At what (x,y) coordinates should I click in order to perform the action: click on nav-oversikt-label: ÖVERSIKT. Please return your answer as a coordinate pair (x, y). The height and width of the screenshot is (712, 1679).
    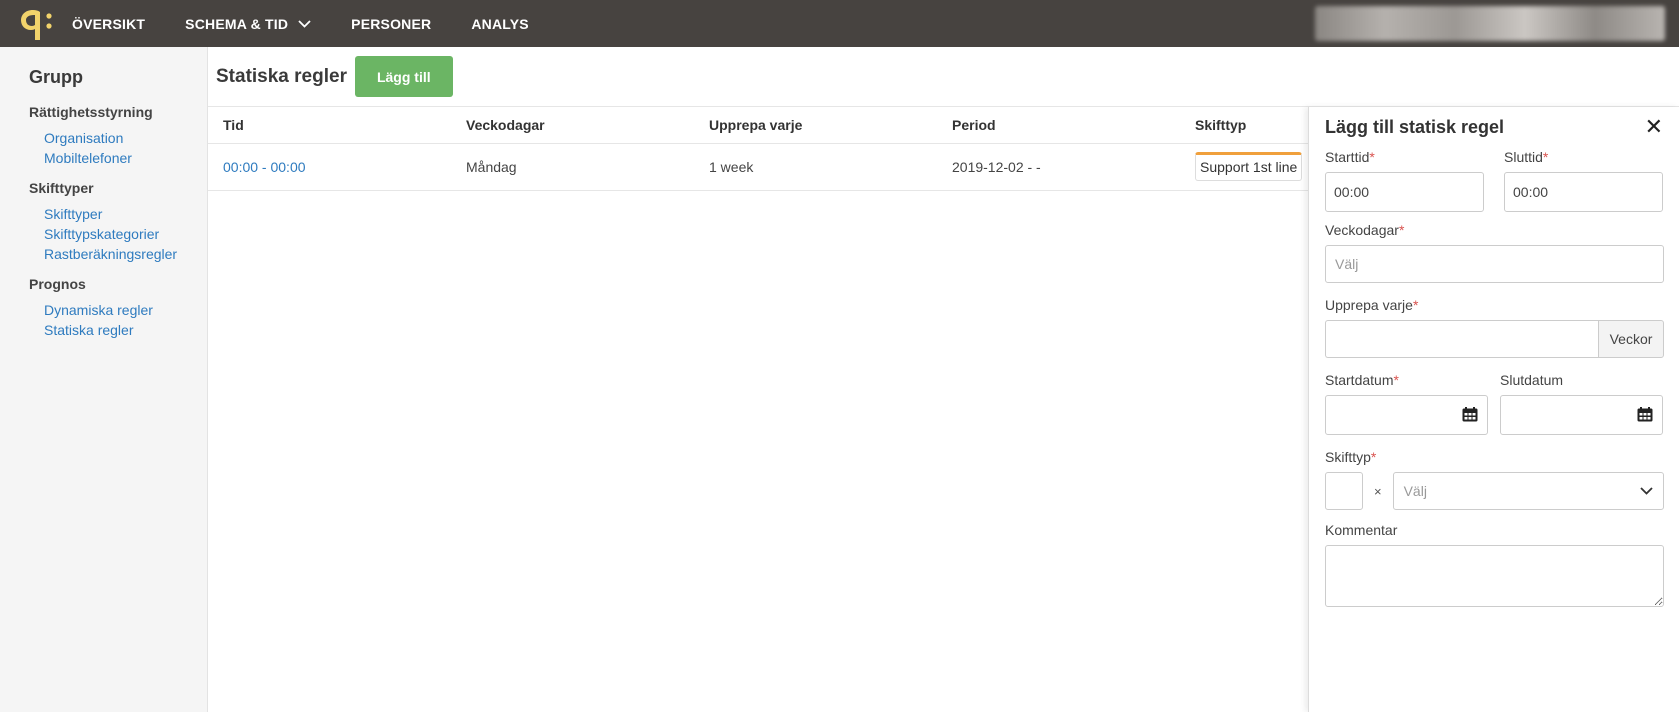
    Looking at the image, I should click on (109, 23).